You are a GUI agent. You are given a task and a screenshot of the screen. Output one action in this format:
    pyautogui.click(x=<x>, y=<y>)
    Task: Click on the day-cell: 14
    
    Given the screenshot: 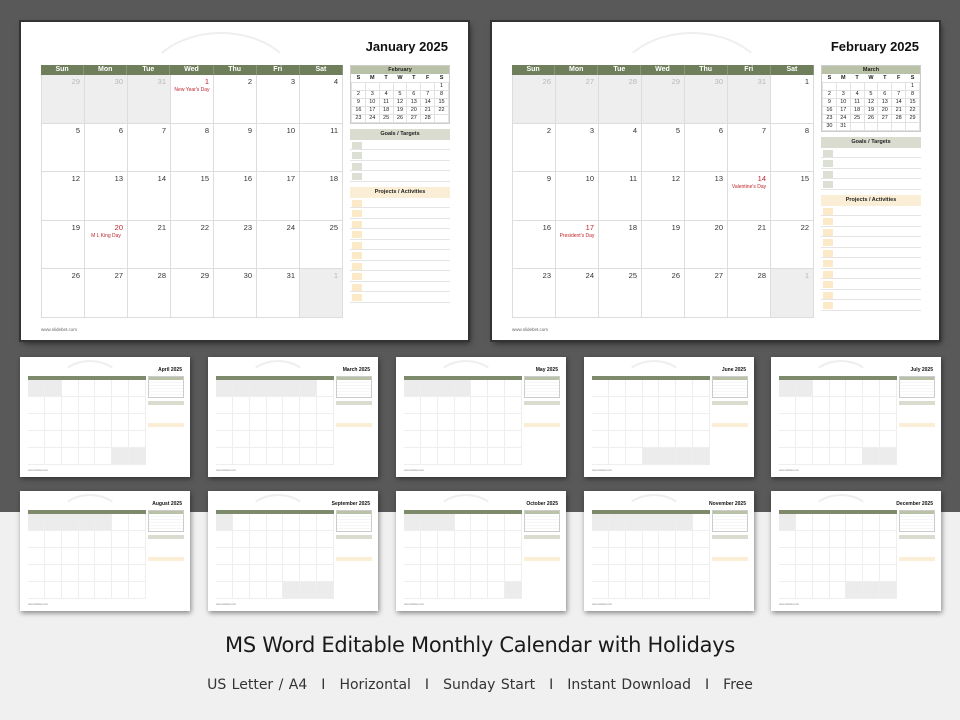 What is the action you would take?
    pyautogui.click(x=149, y=196)
    